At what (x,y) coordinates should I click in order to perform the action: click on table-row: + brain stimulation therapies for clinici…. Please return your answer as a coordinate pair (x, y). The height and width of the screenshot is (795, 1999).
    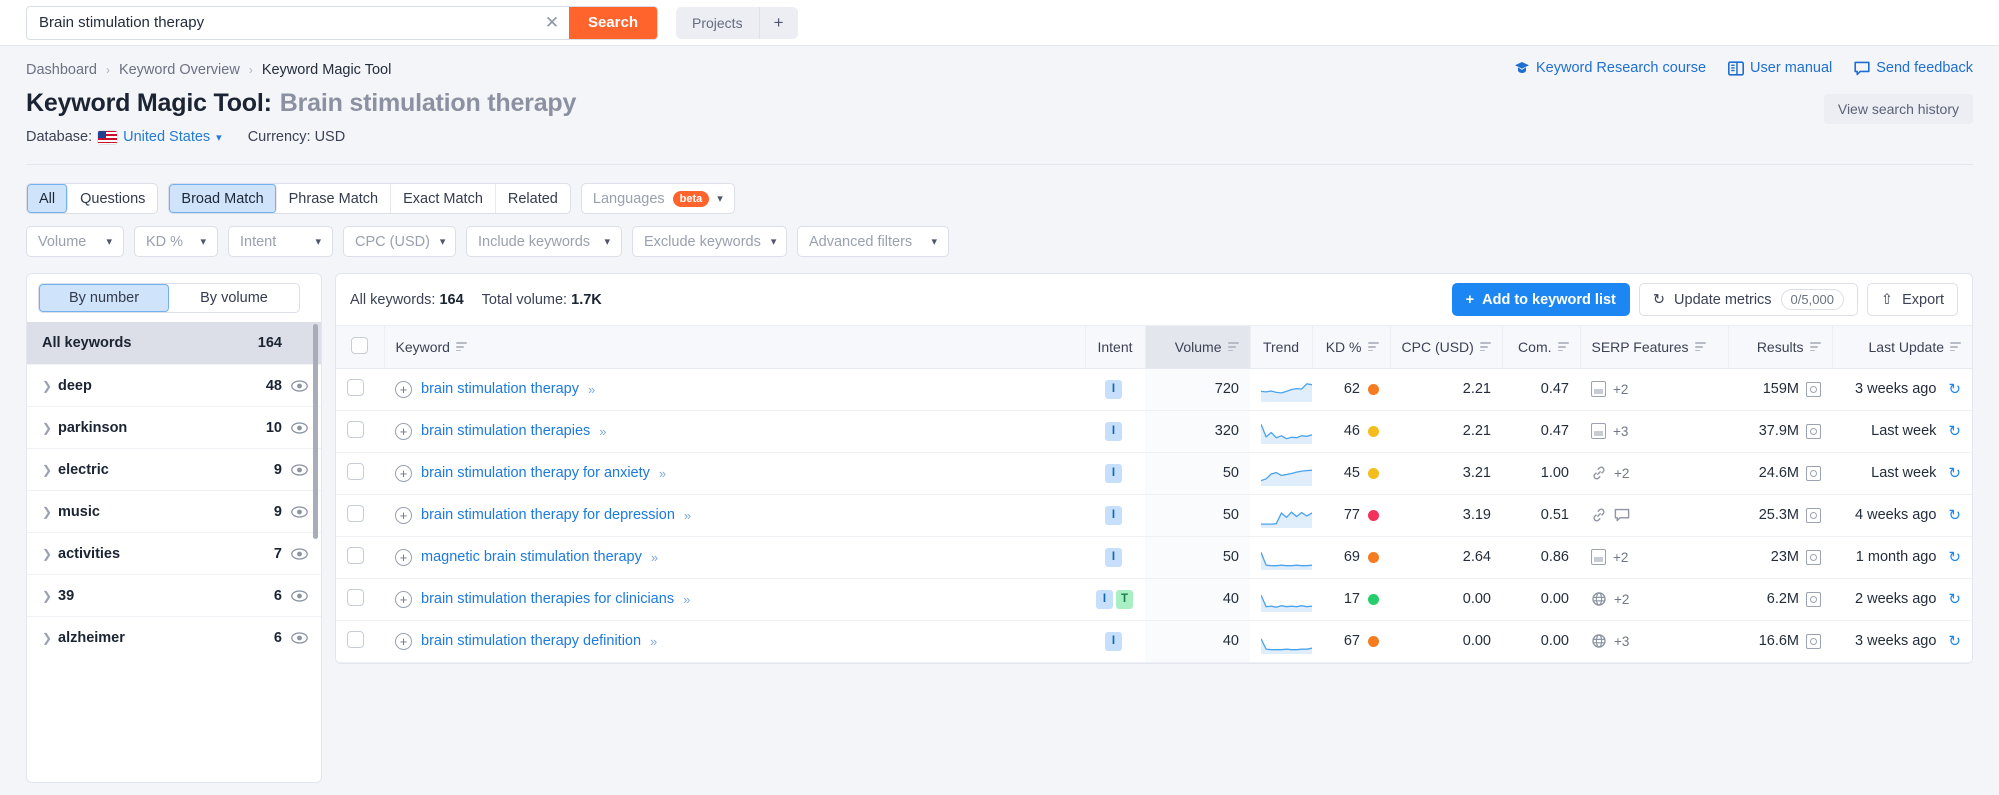
    Looking at the image, I should click on (1154, 599).